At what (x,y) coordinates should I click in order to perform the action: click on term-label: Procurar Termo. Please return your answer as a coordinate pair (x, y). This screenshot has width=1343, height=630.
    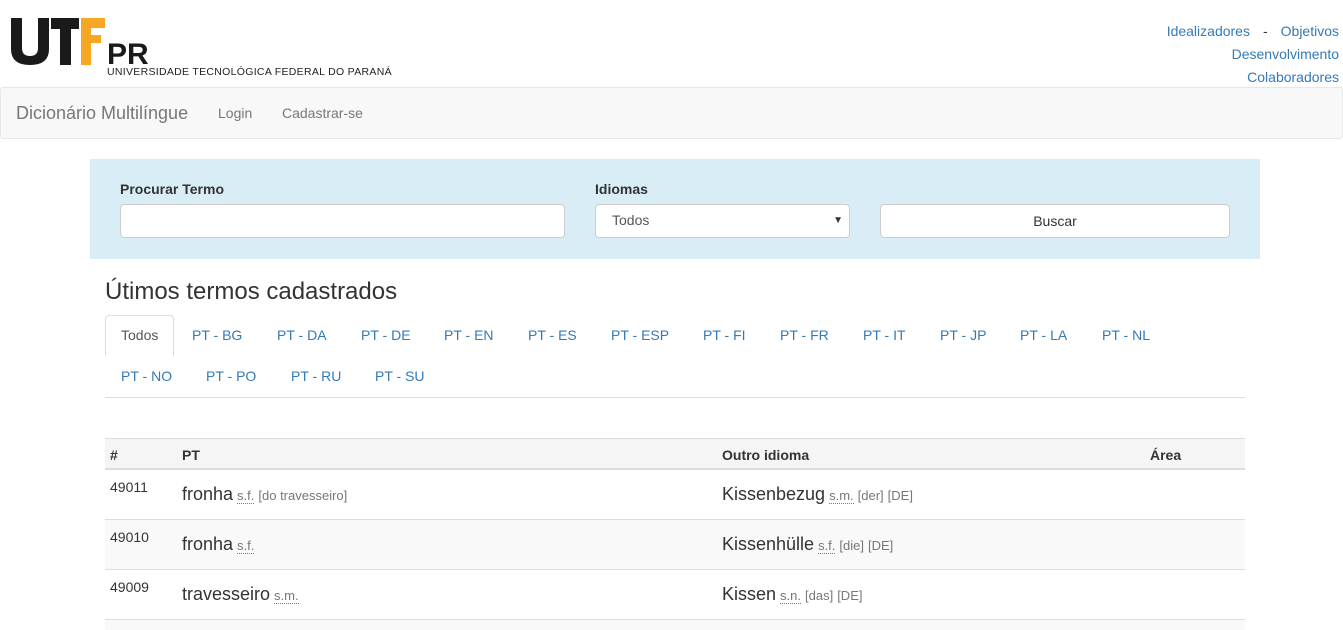
    Looking at the image, I should click on (172, 189).